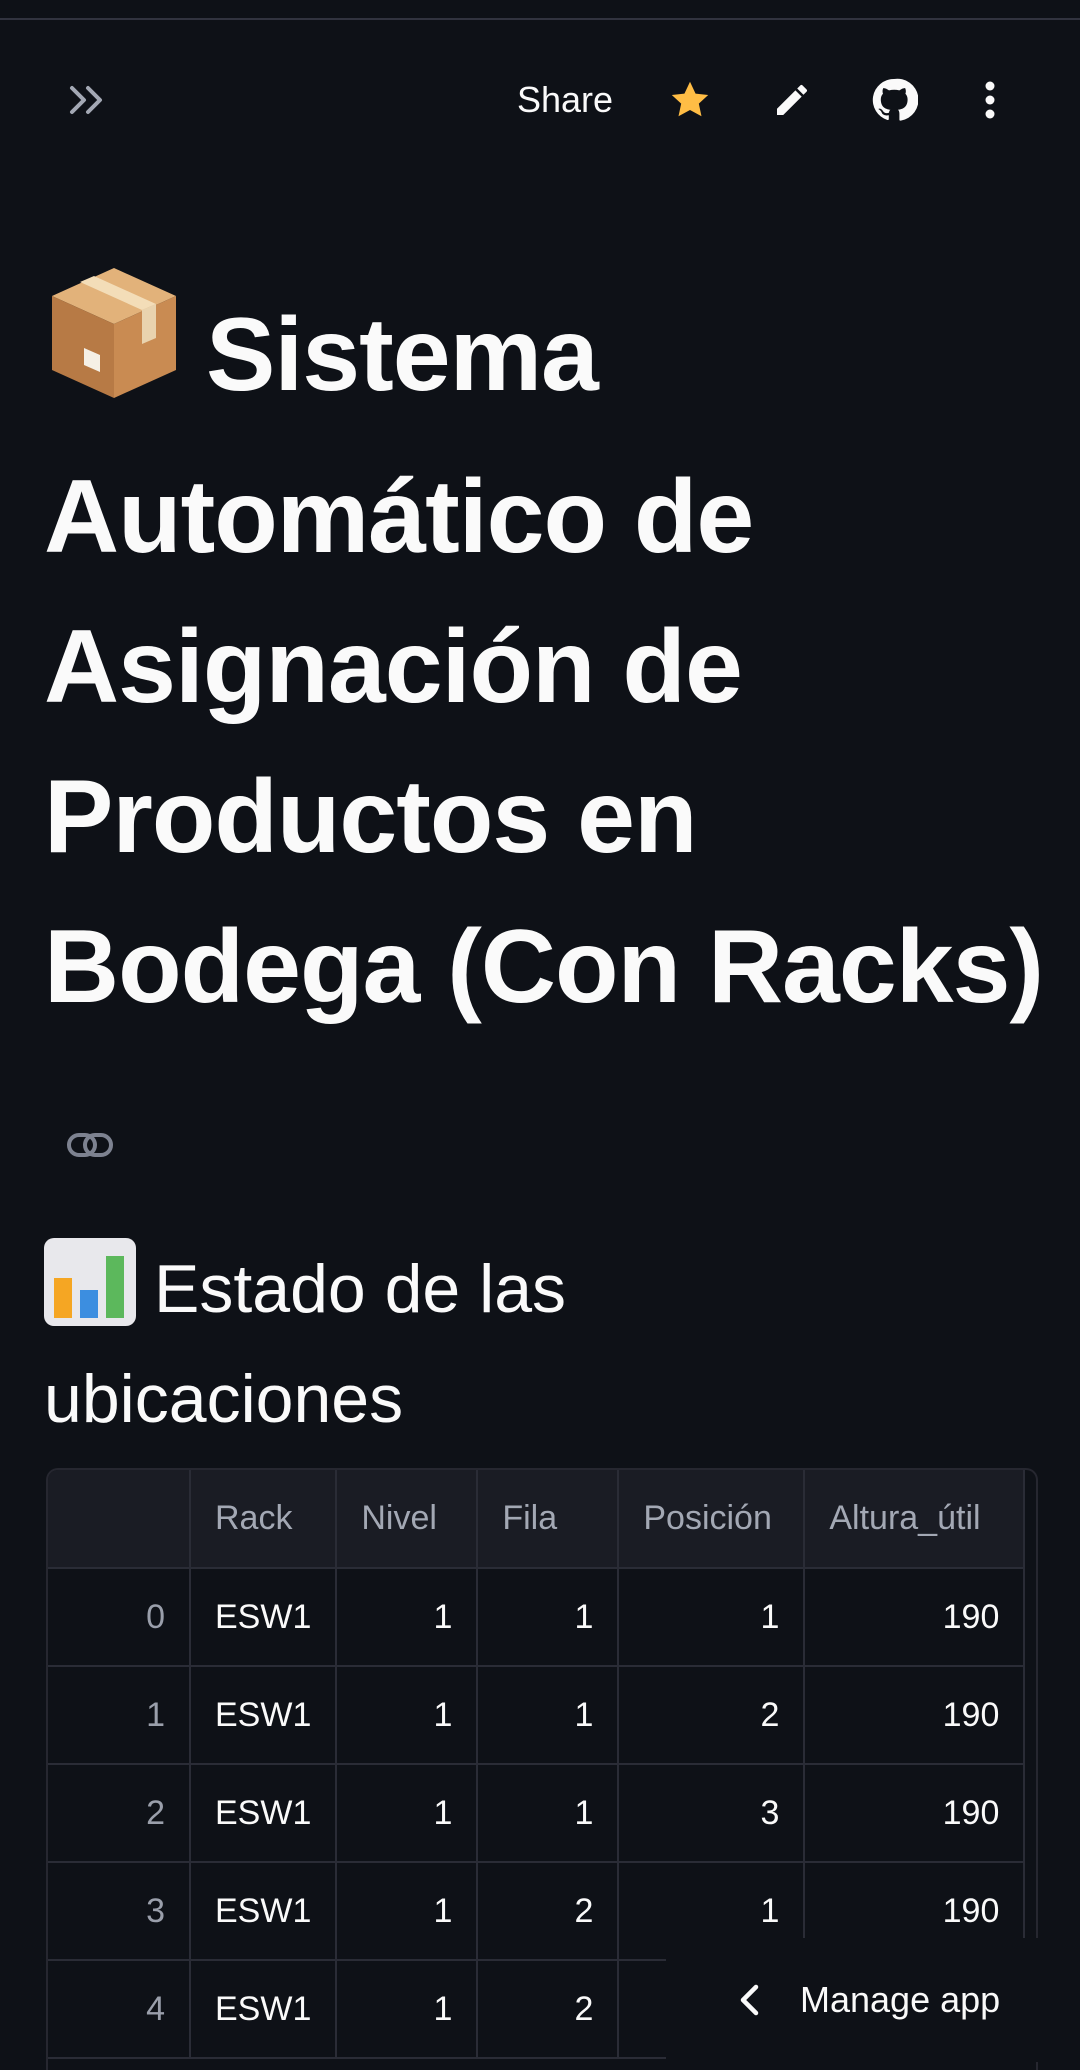 Image resolution: width=1080 pixels, height=2070 pixels. I want to click on row-index: 4, so click(119, 2009).